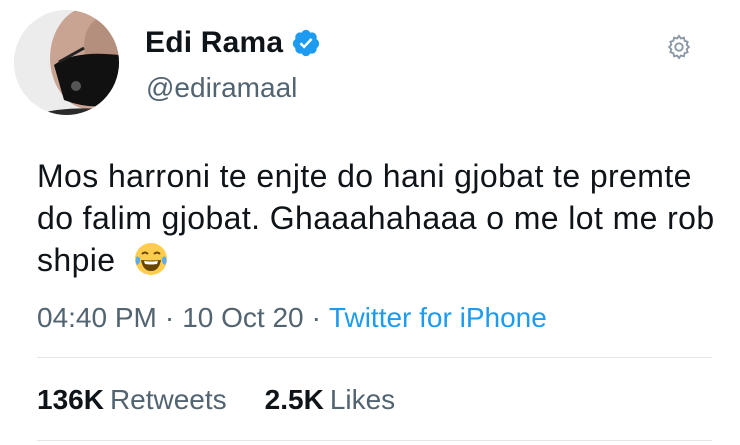 The height and width of the screenshot is (445, 740). I want to click on author-handle: @ediramaal, so click(221, 88).